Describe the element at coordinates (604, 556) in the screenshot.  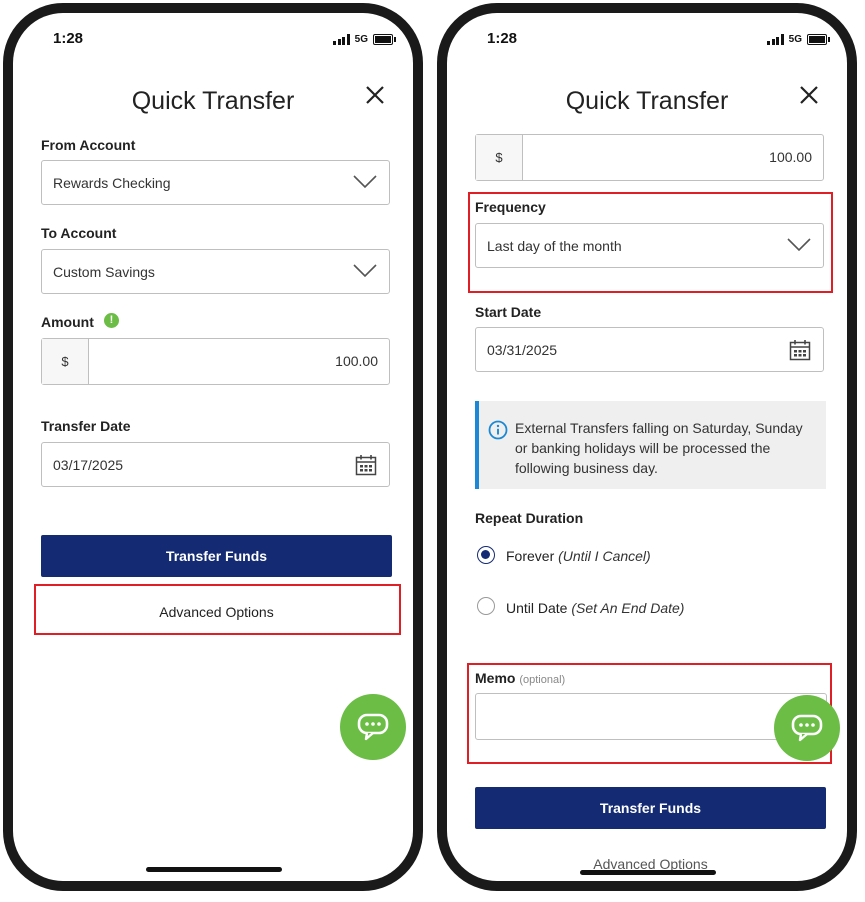
I see `option-hint: (Until I Cancel)` at that location.